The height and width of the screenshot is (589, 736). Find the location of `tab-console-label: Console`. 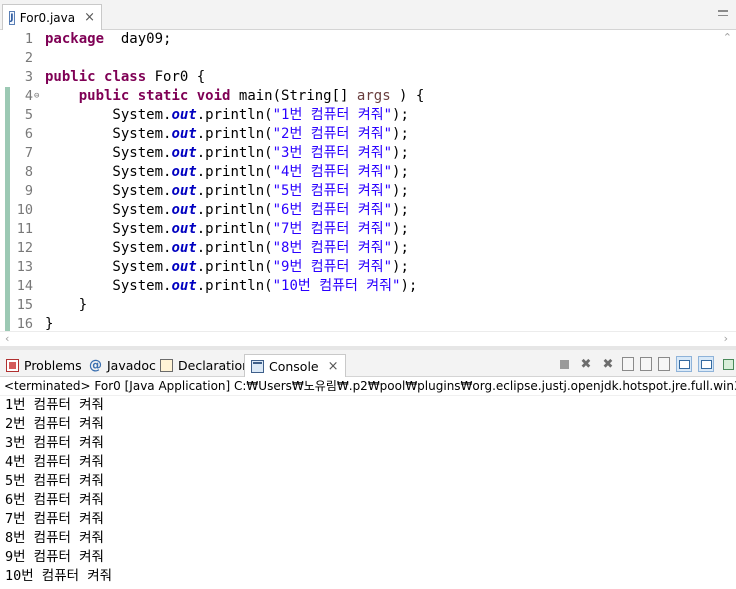

tab-console-label: Console is located at coordinates (294, 366).